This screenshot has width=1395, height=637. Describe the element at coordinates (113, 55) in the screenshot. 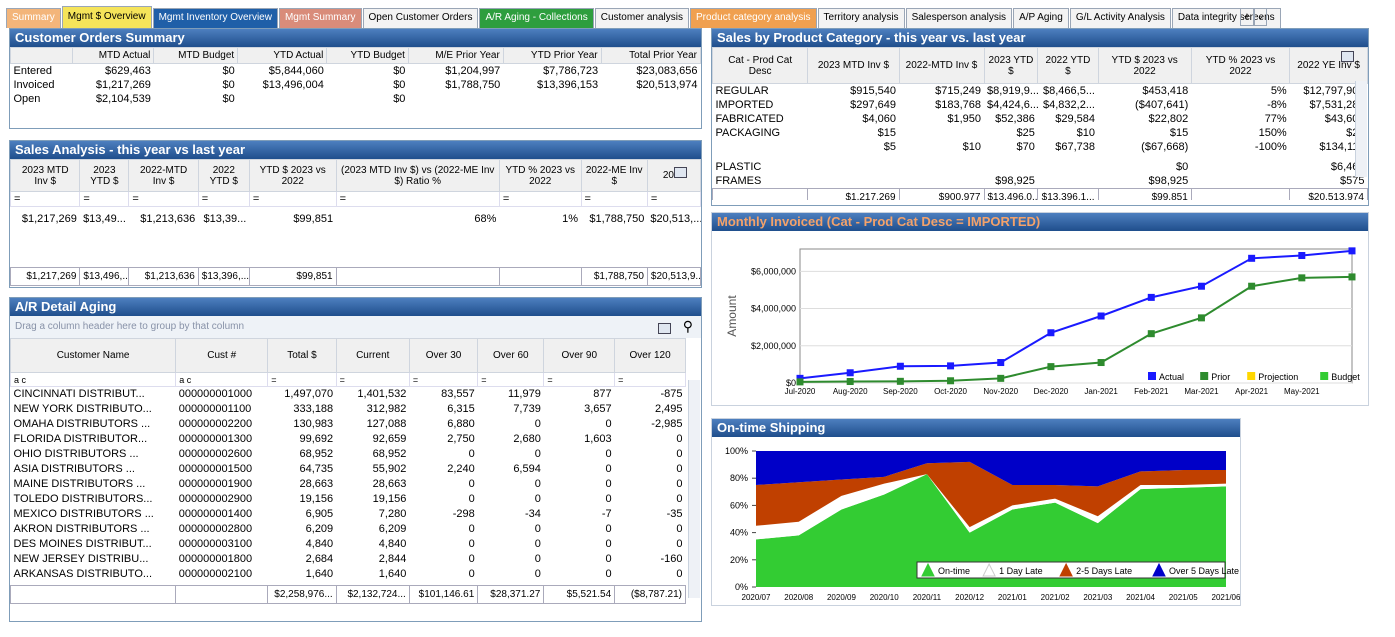

I see `column-header: MTD Actual` at that location.